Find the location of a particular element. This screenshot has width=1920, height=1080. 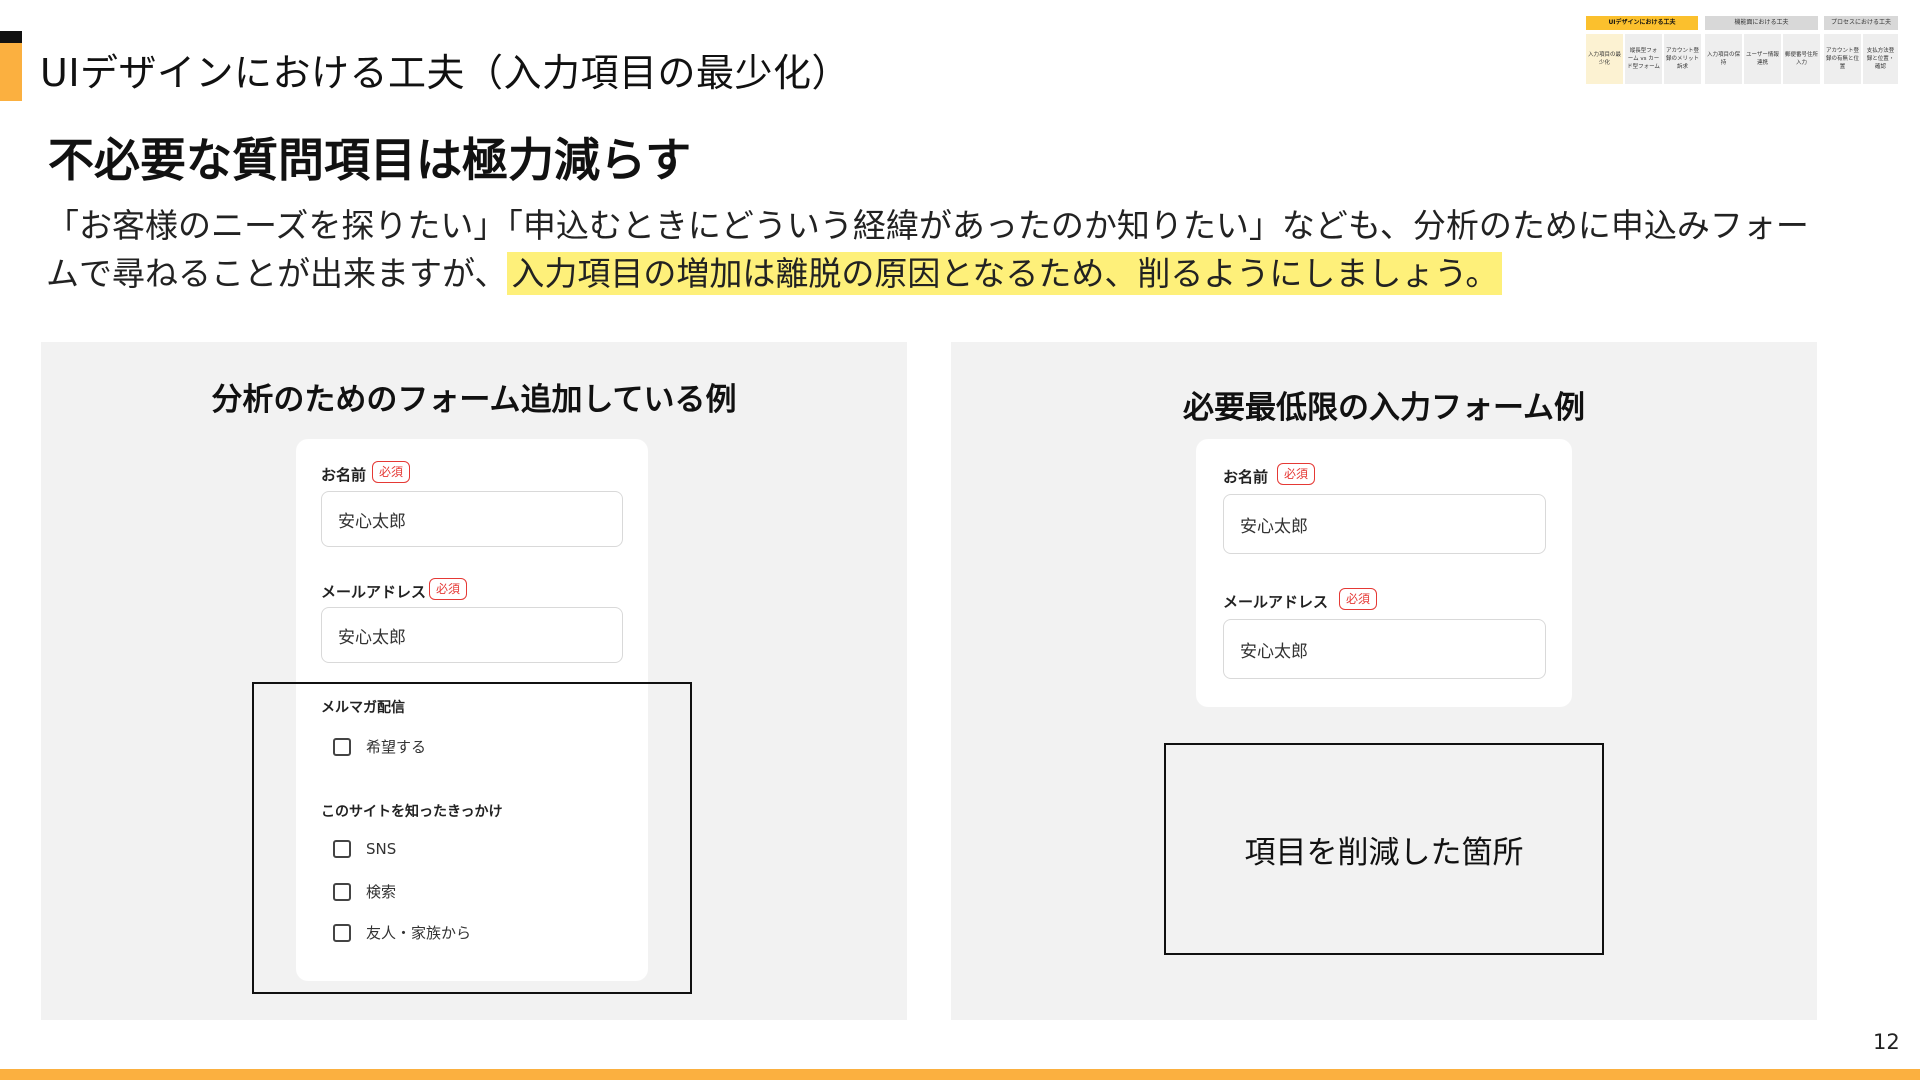

removed-fields-box: 項目を削減した箇所 is located at coordinates (1384, 849).